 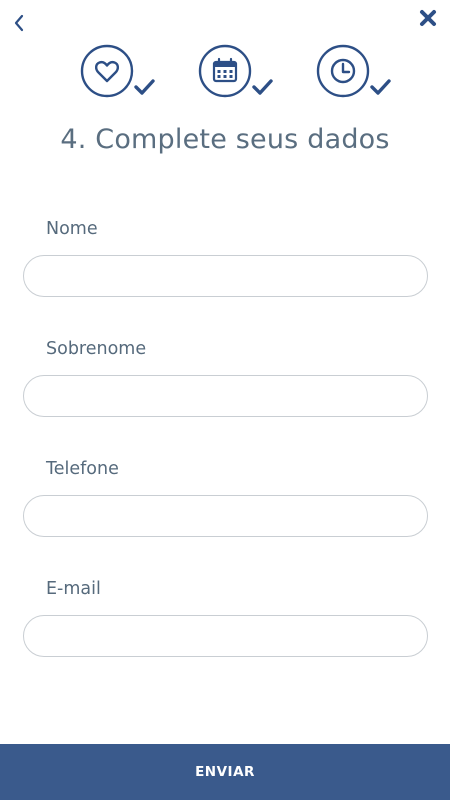 I want to click on page-title: 4. Complete seus dados, so click(x=225, y=139).